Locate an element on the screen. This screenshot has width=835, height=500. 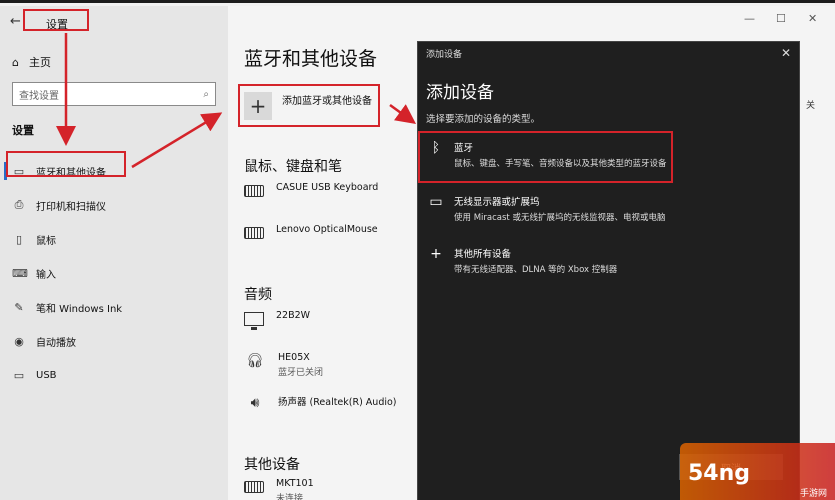
watermark-sub: 手游网 is located at coordinates (813, 494).